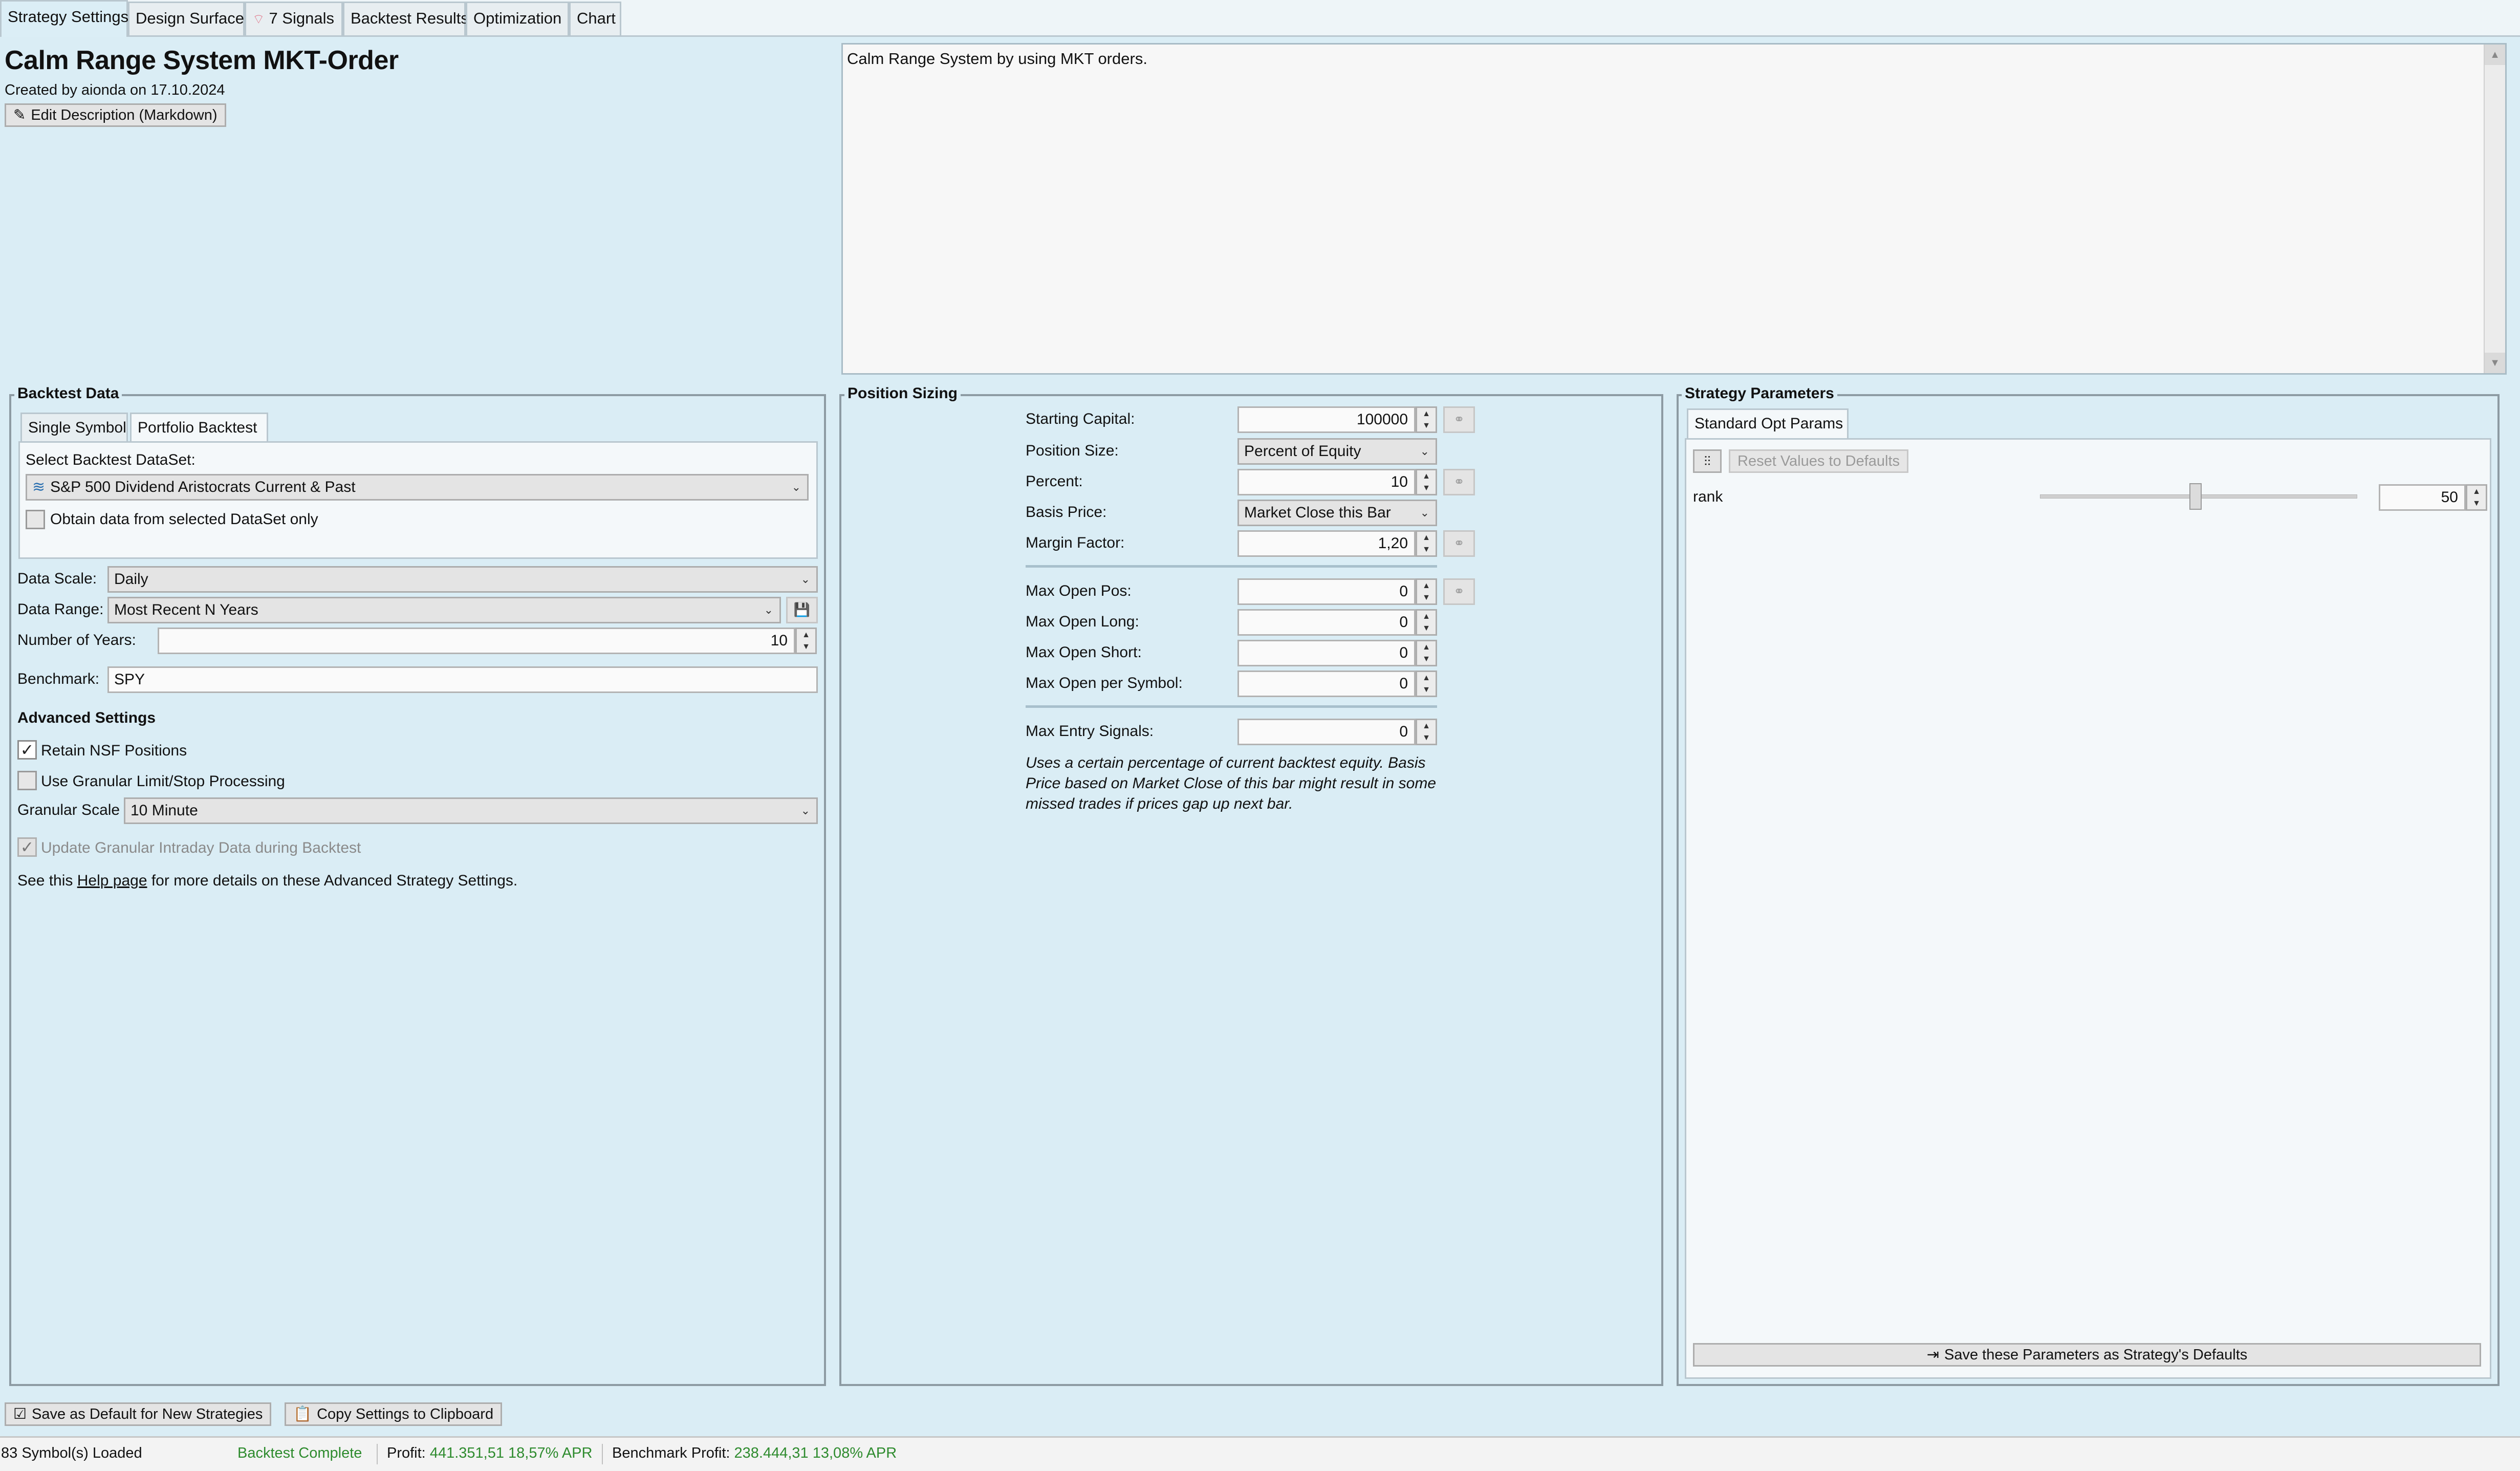  I want to click on help-page-link: Help page, so click(112, 880).